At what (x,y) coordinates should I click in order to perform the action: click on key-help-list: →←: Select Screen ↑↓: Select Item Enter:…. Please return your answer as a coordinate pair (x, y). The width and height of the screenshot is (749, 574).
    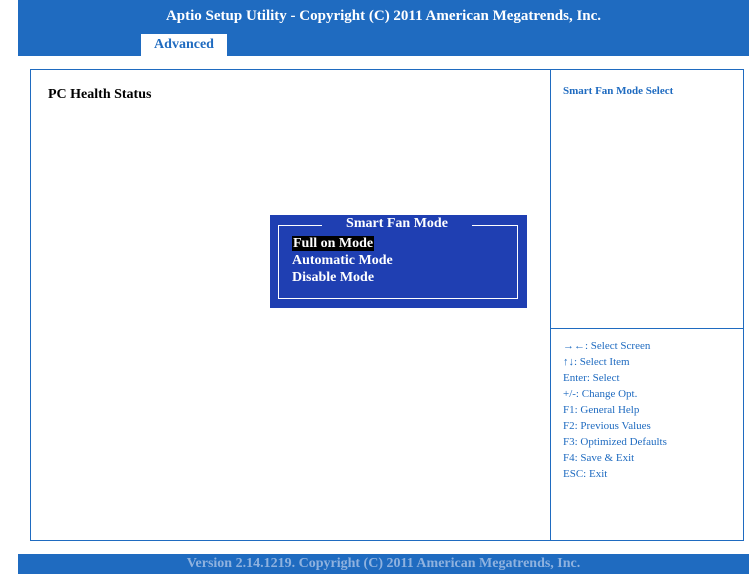
    Looking at the image, I should click on (615, 410).